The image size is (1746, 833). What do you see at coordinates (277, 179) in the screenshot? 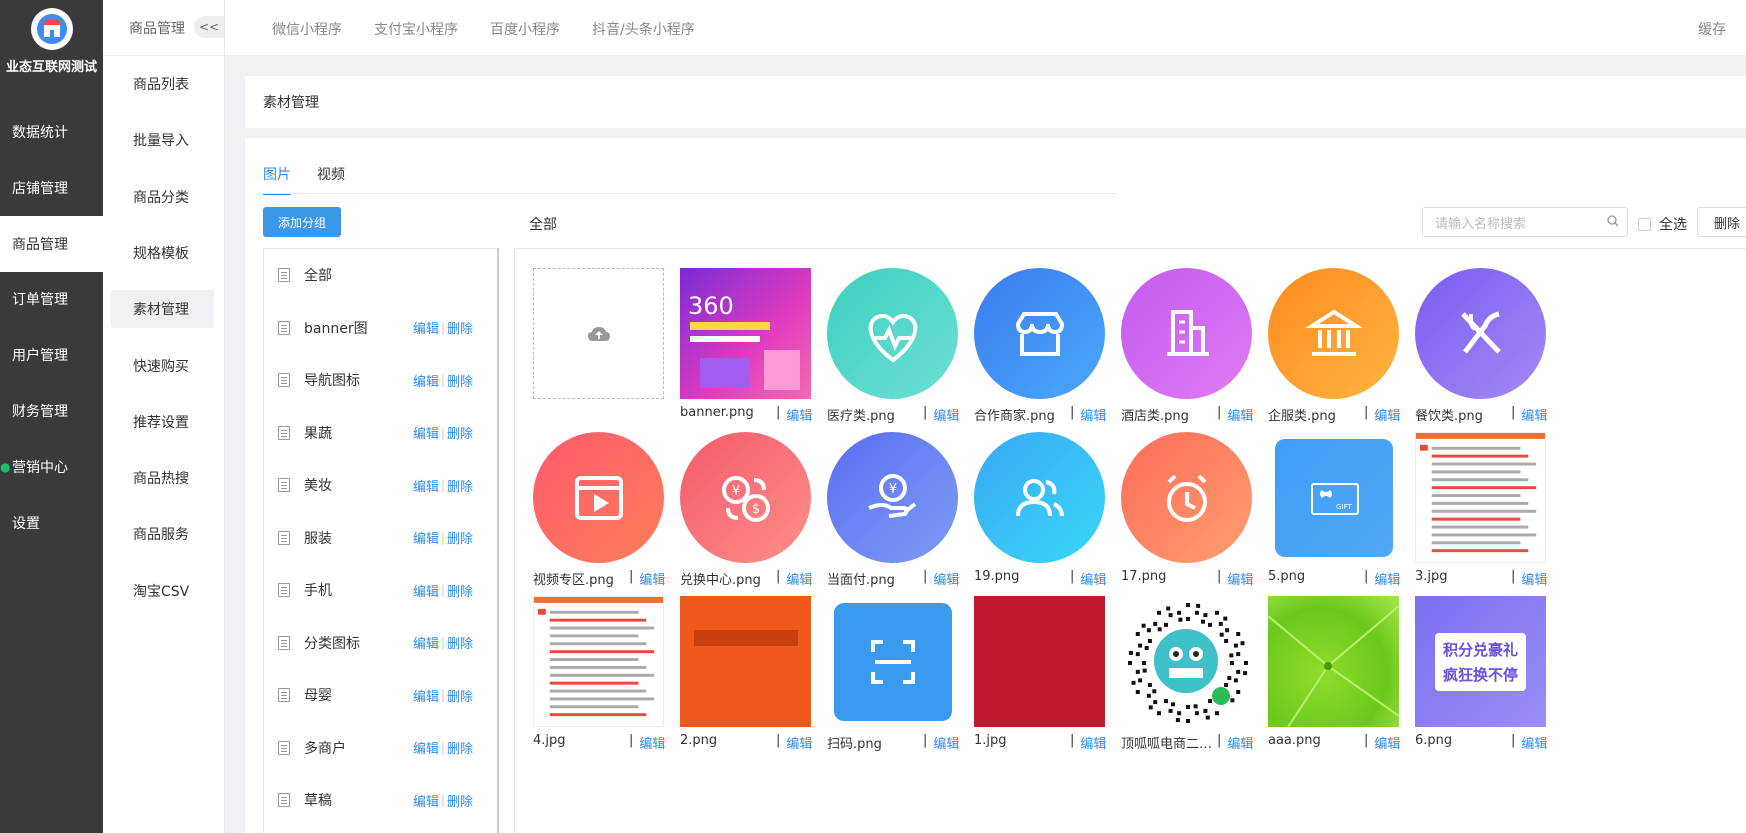
I see `tab-images: 图片` at bounding box center [277, 179].